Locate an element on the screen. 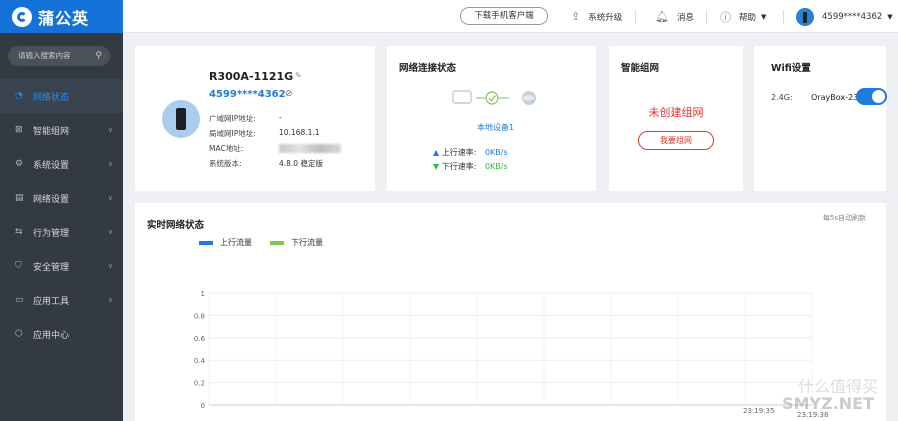 This screenshot has height=421, width=898. gear-icon: ⚙ is located at coordinates (19, 164).